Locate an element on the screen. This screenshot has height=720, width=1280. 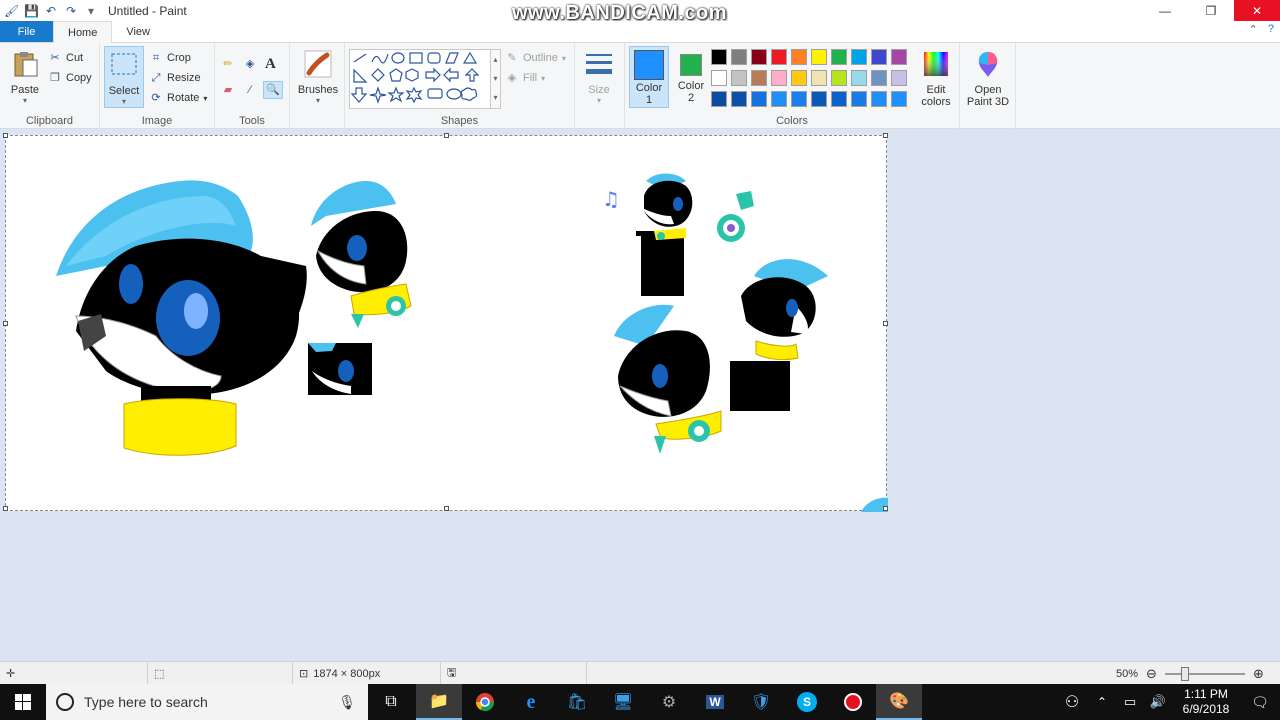
color1-button: Color 1 is located at coordinates (649, 77).